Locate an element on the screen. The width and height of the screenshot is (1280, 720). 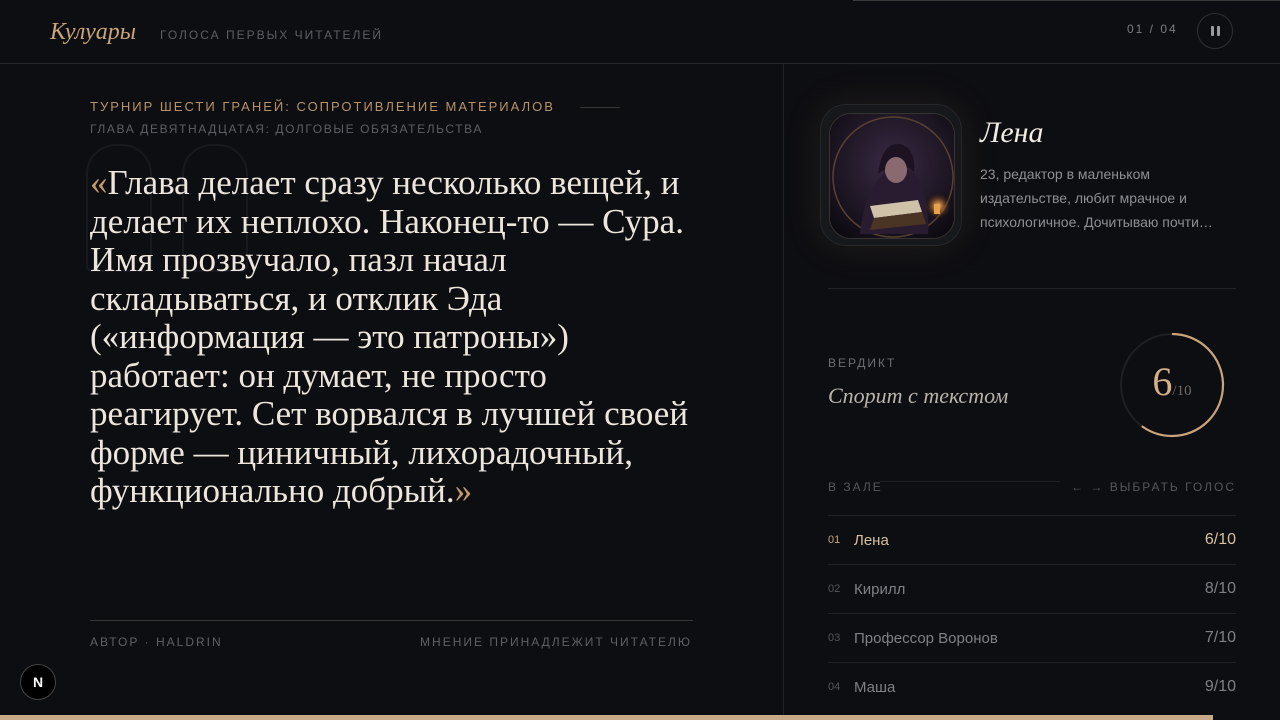
column-divider is located at coordinates (783, 392).